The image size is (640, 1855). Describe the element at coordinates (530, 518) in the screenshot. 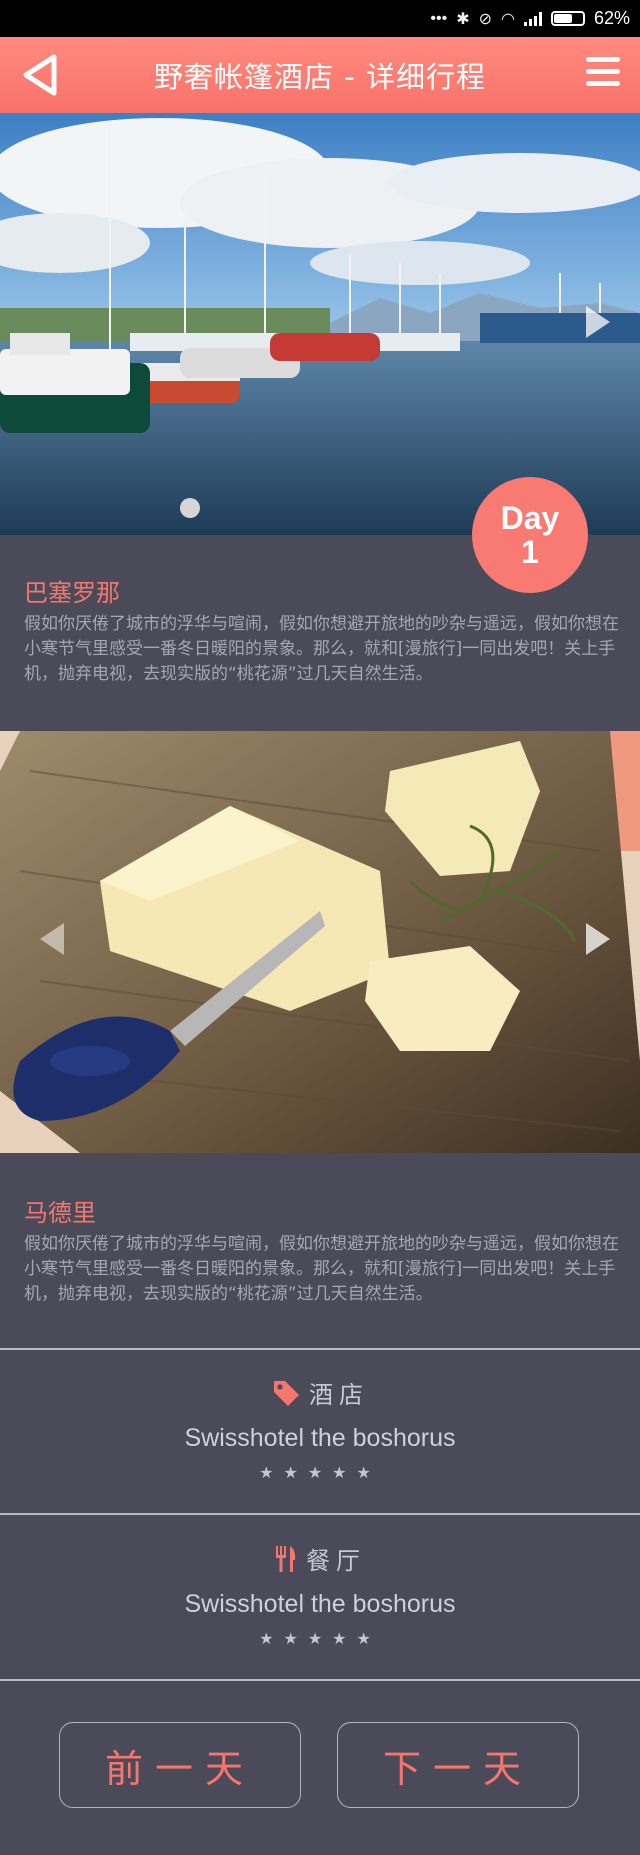

I see `day-badge-label: Day` at that location.